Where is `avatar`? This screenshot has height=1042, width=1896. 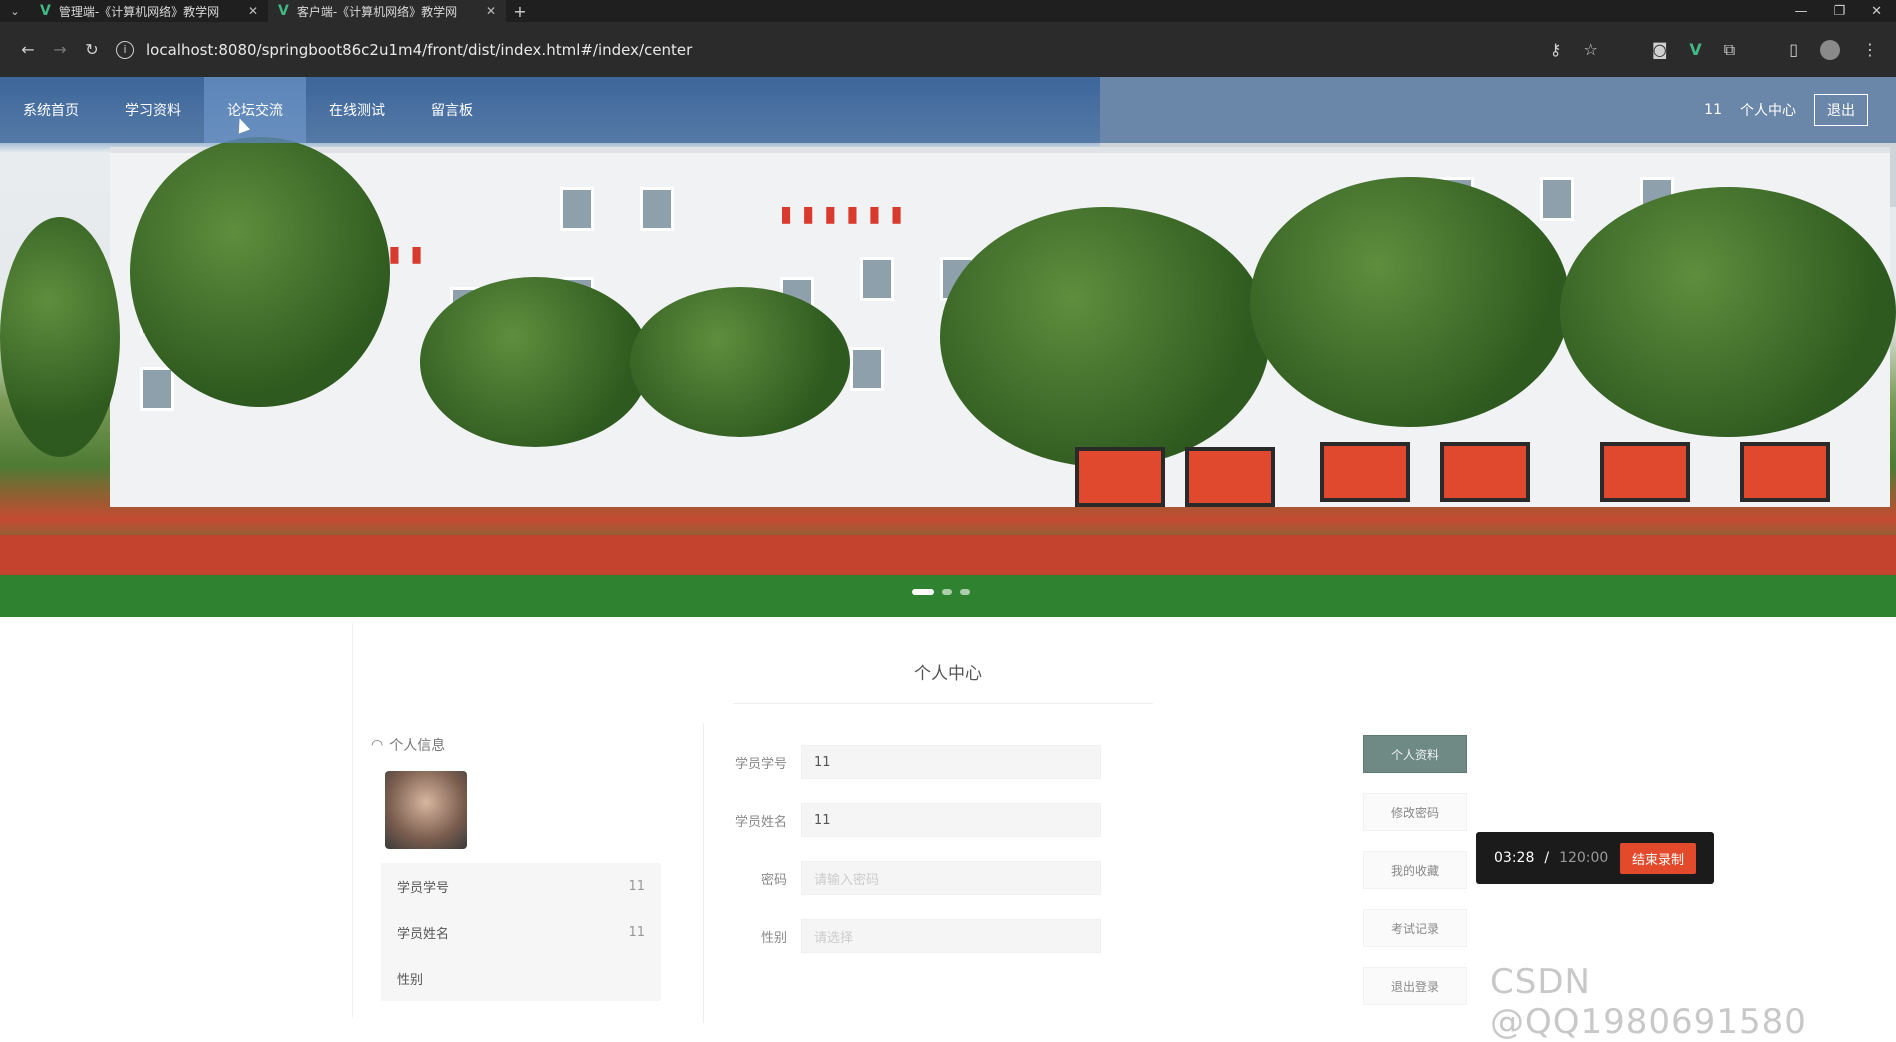
avatar is located at coordinates (426, 810).